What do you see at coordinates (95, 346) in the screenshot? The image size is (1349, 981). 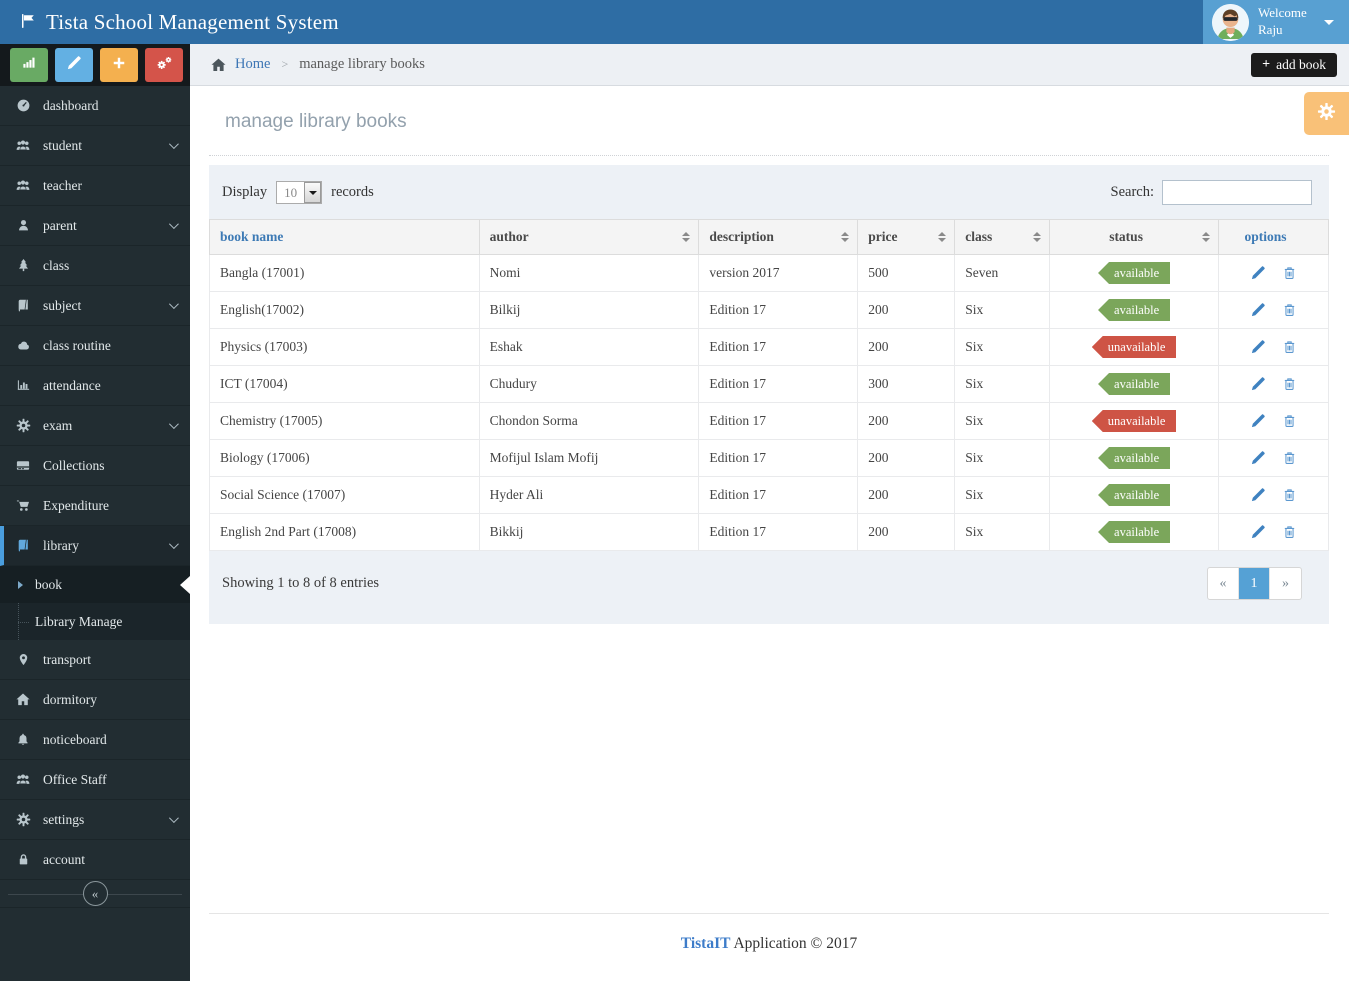 I see `sidebar-item-class-routine: class routine` at bounding box center [95, 346].